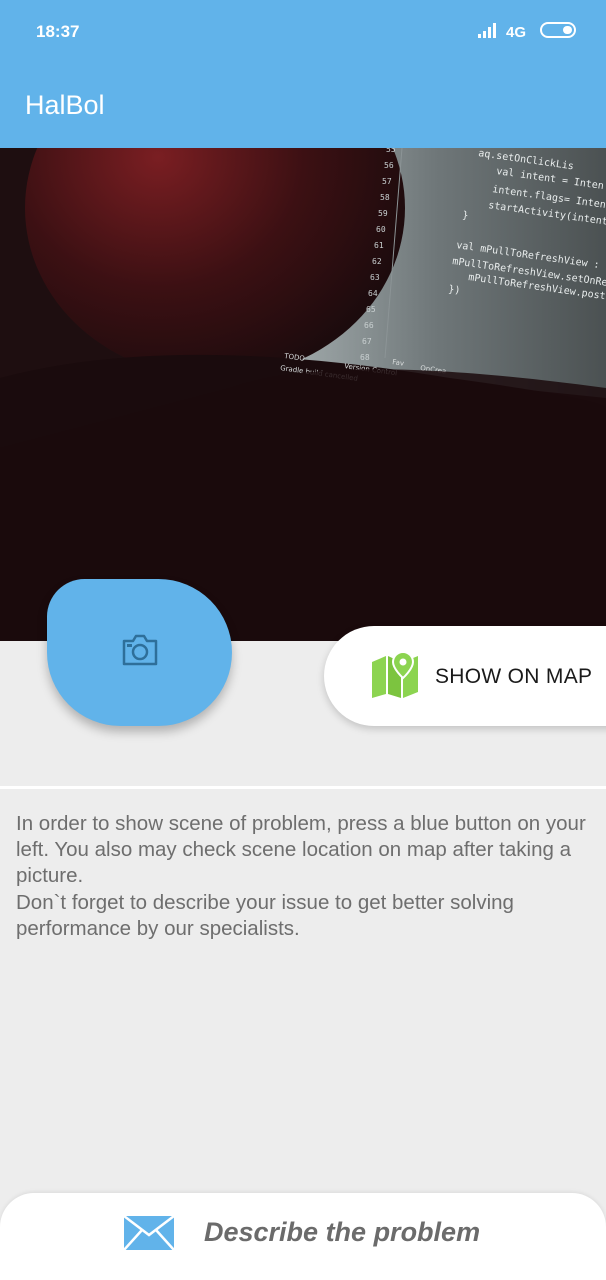 This screenshot has height=1280, width=606. Describe the element at coordinates (303, 787) in the screenshot. I see `section-divider` at that location.